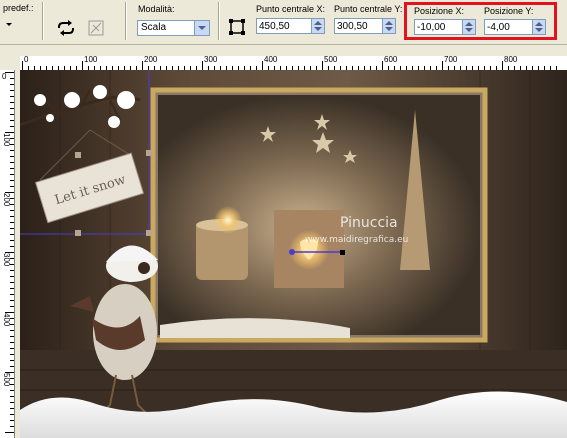 This screenshot has width=567, height=438. I want to click on center-y-input, so click(359, 26).